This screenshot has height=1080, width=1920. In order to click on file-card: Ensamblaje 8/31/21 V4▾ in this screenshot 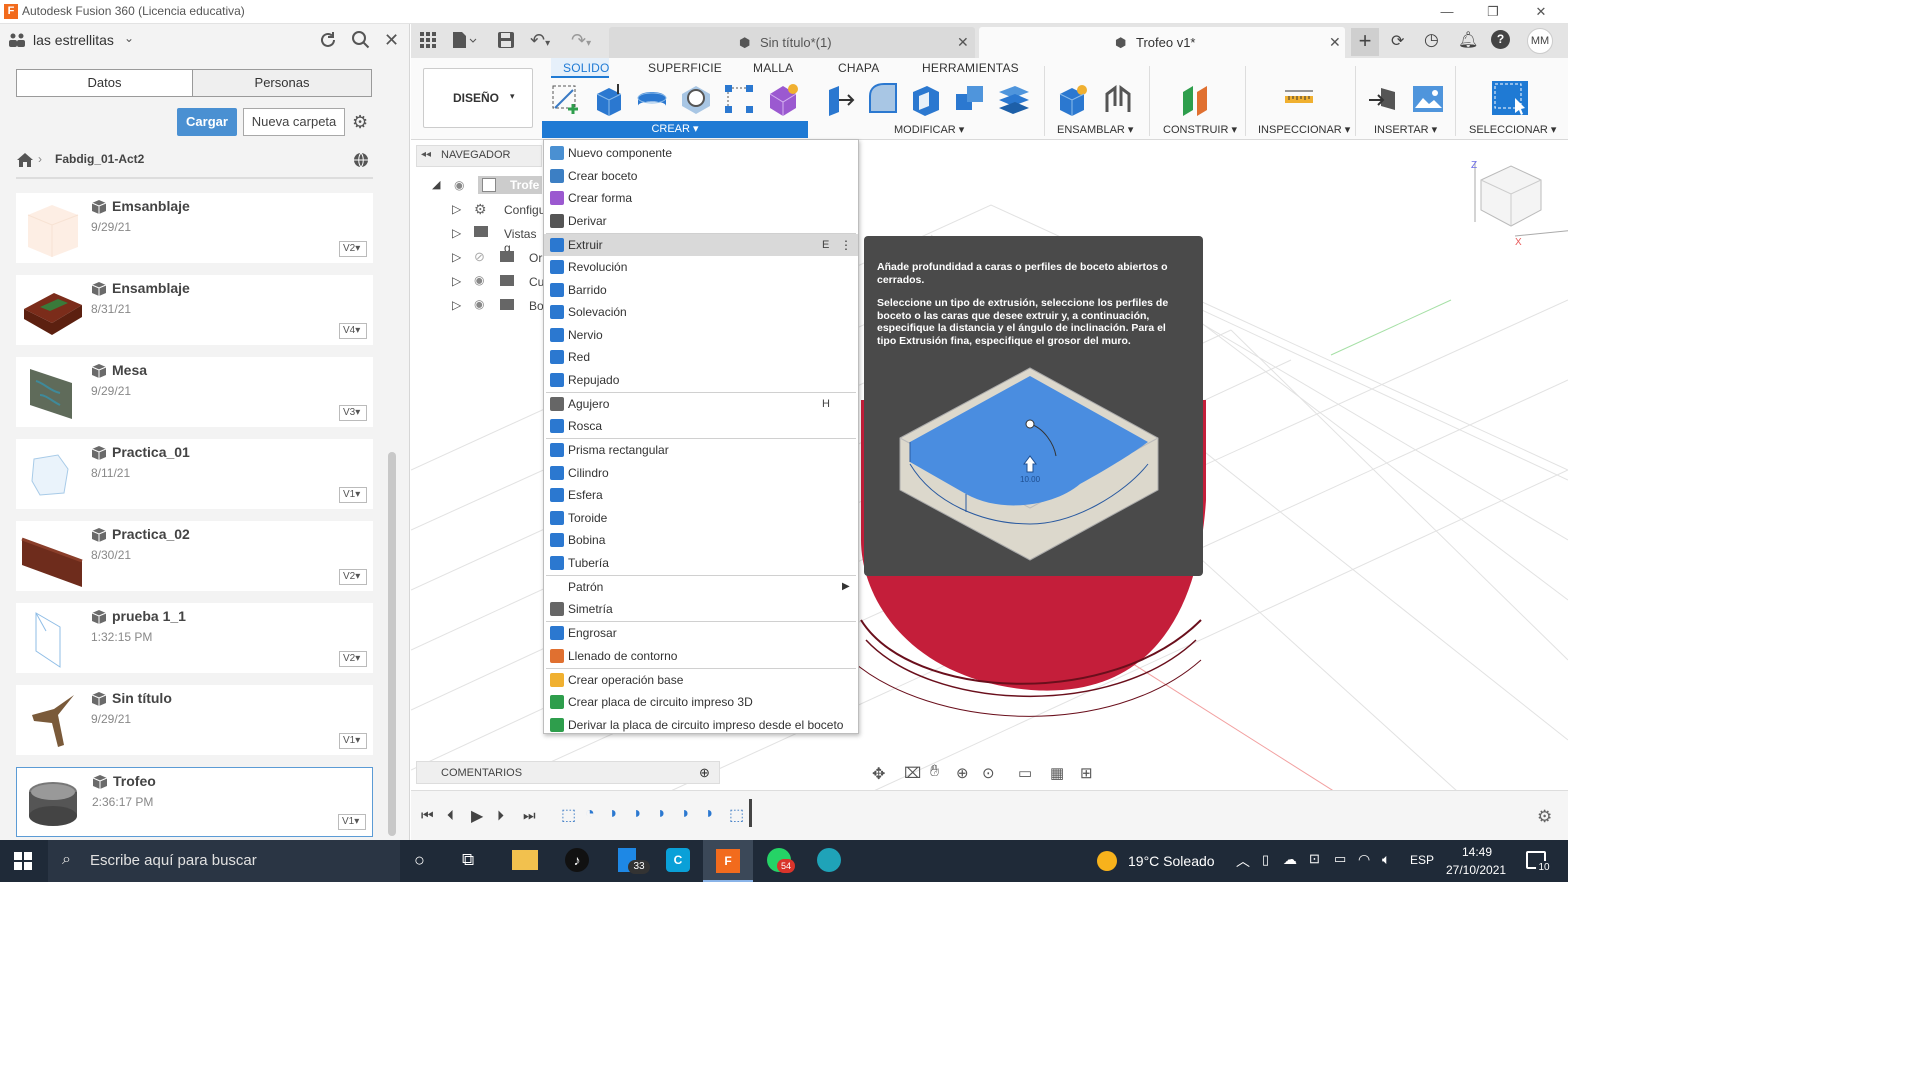, I will do `click(194, 310)`.